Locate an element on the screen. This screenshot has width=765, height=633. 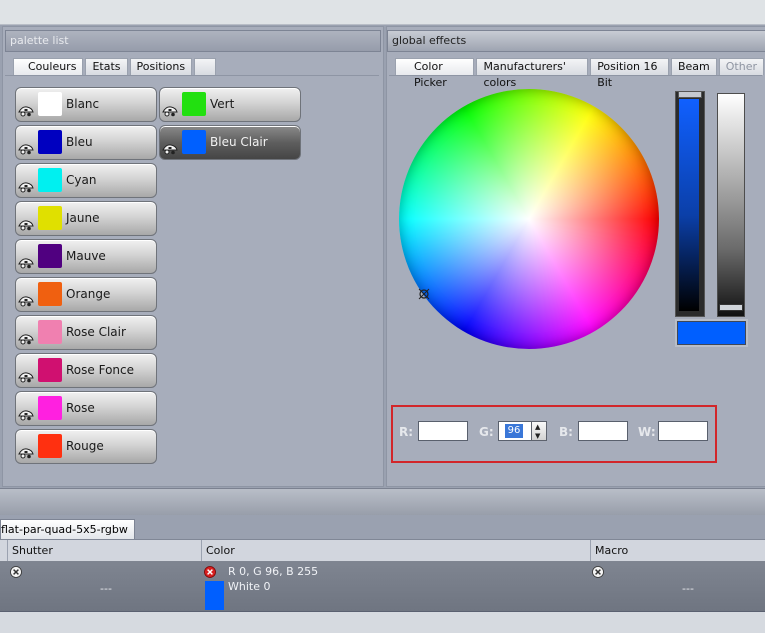
tab-color-picker: Color Picker is located at coordinates (435, 73).